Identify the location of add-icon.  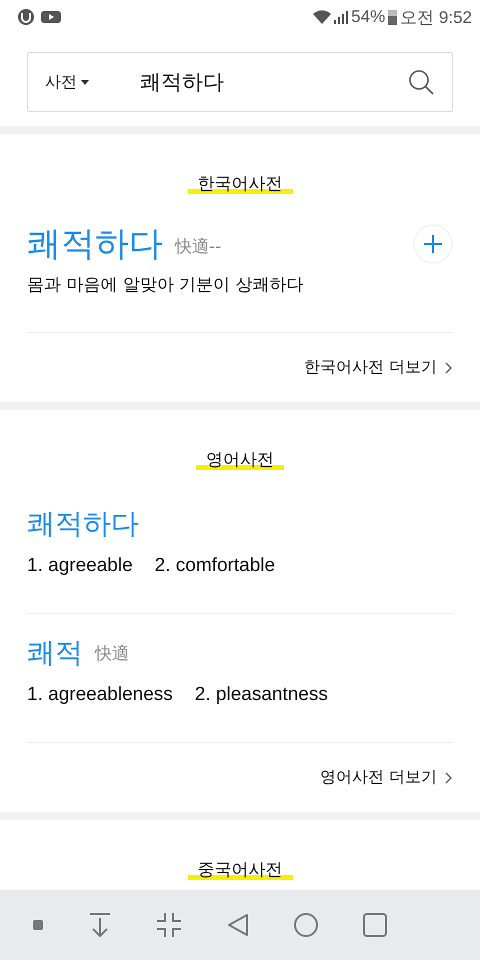
(433, 244).